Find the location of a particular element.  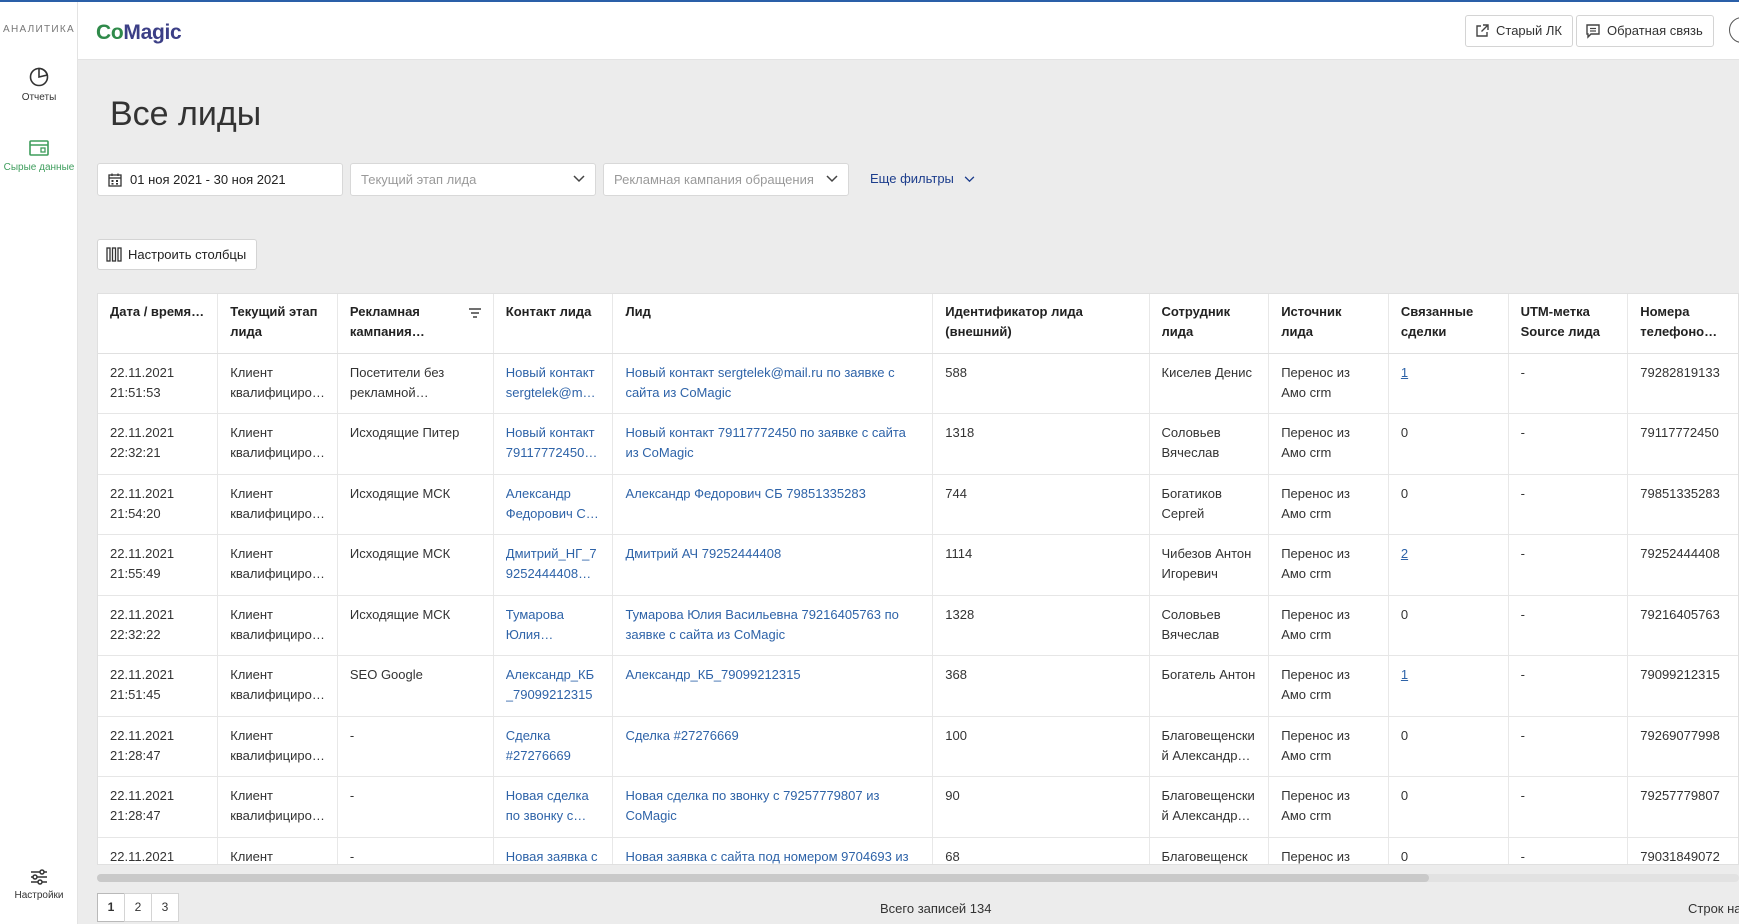

column-header-lead: Лид is located at coordinates (773, 324).